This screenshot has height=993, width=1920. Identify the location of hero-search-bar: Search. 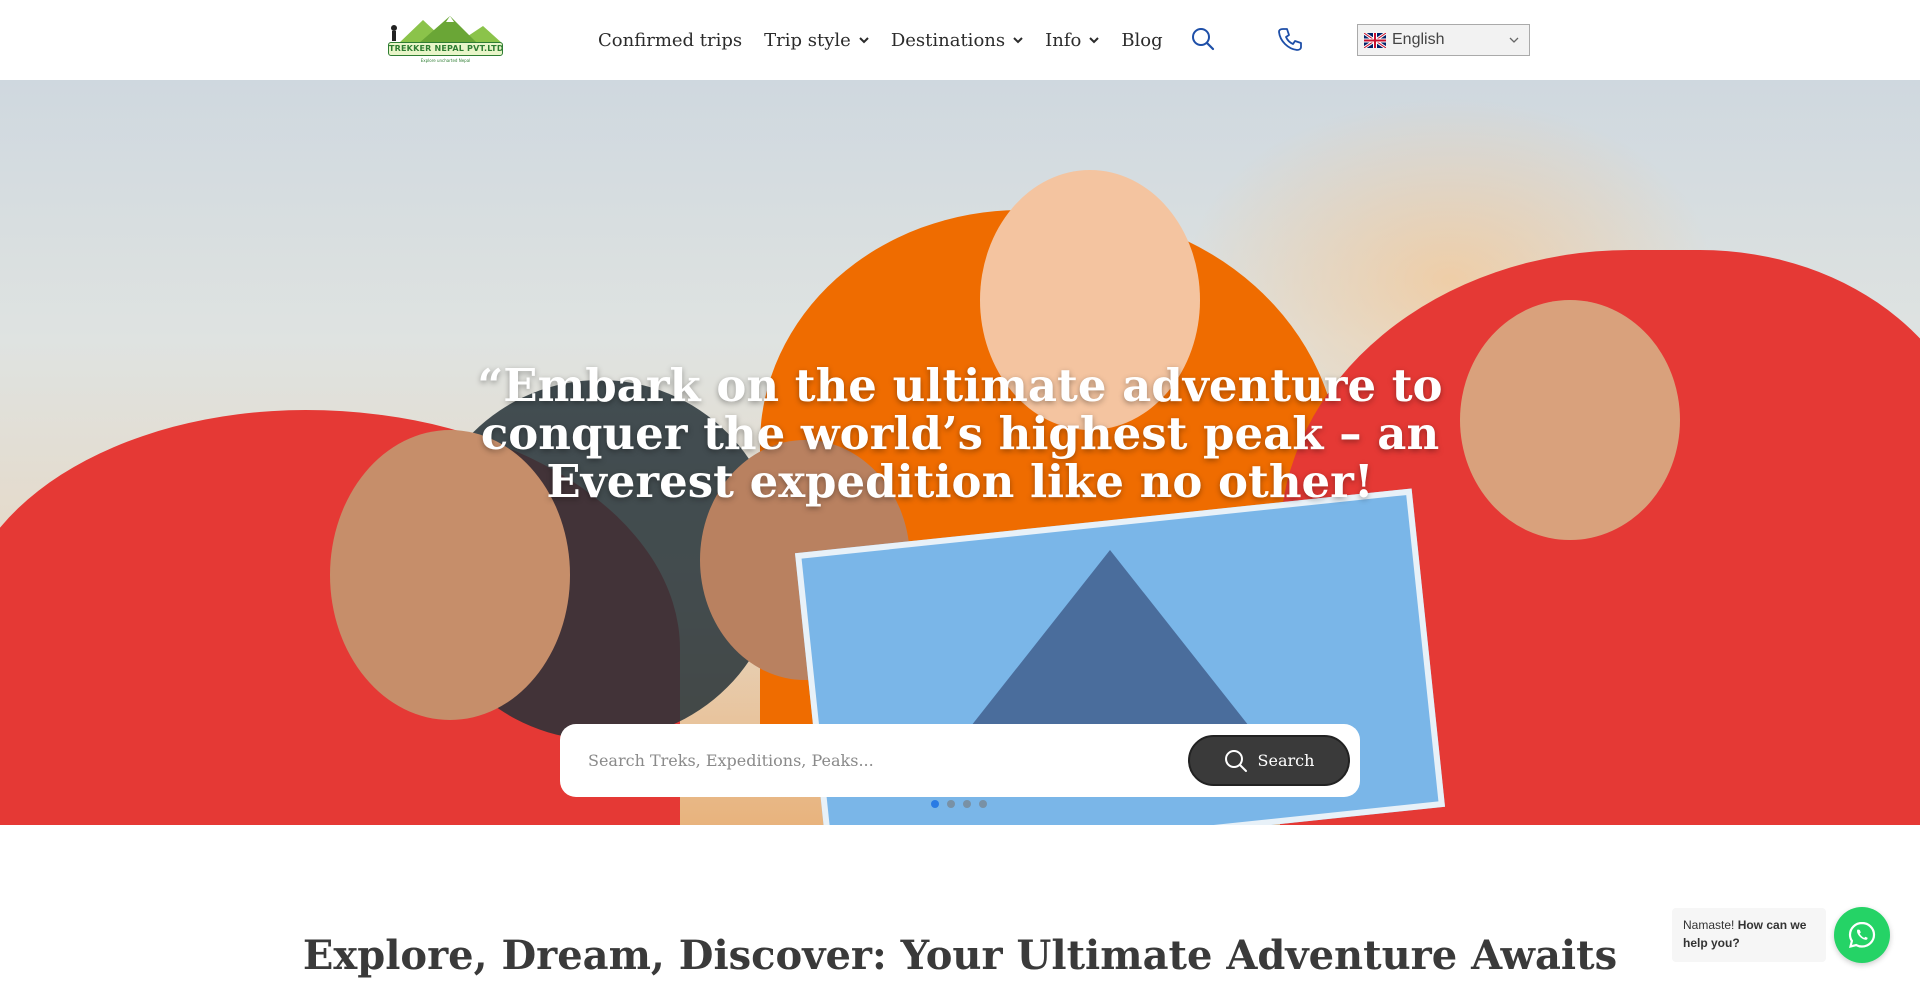
(960, 760).